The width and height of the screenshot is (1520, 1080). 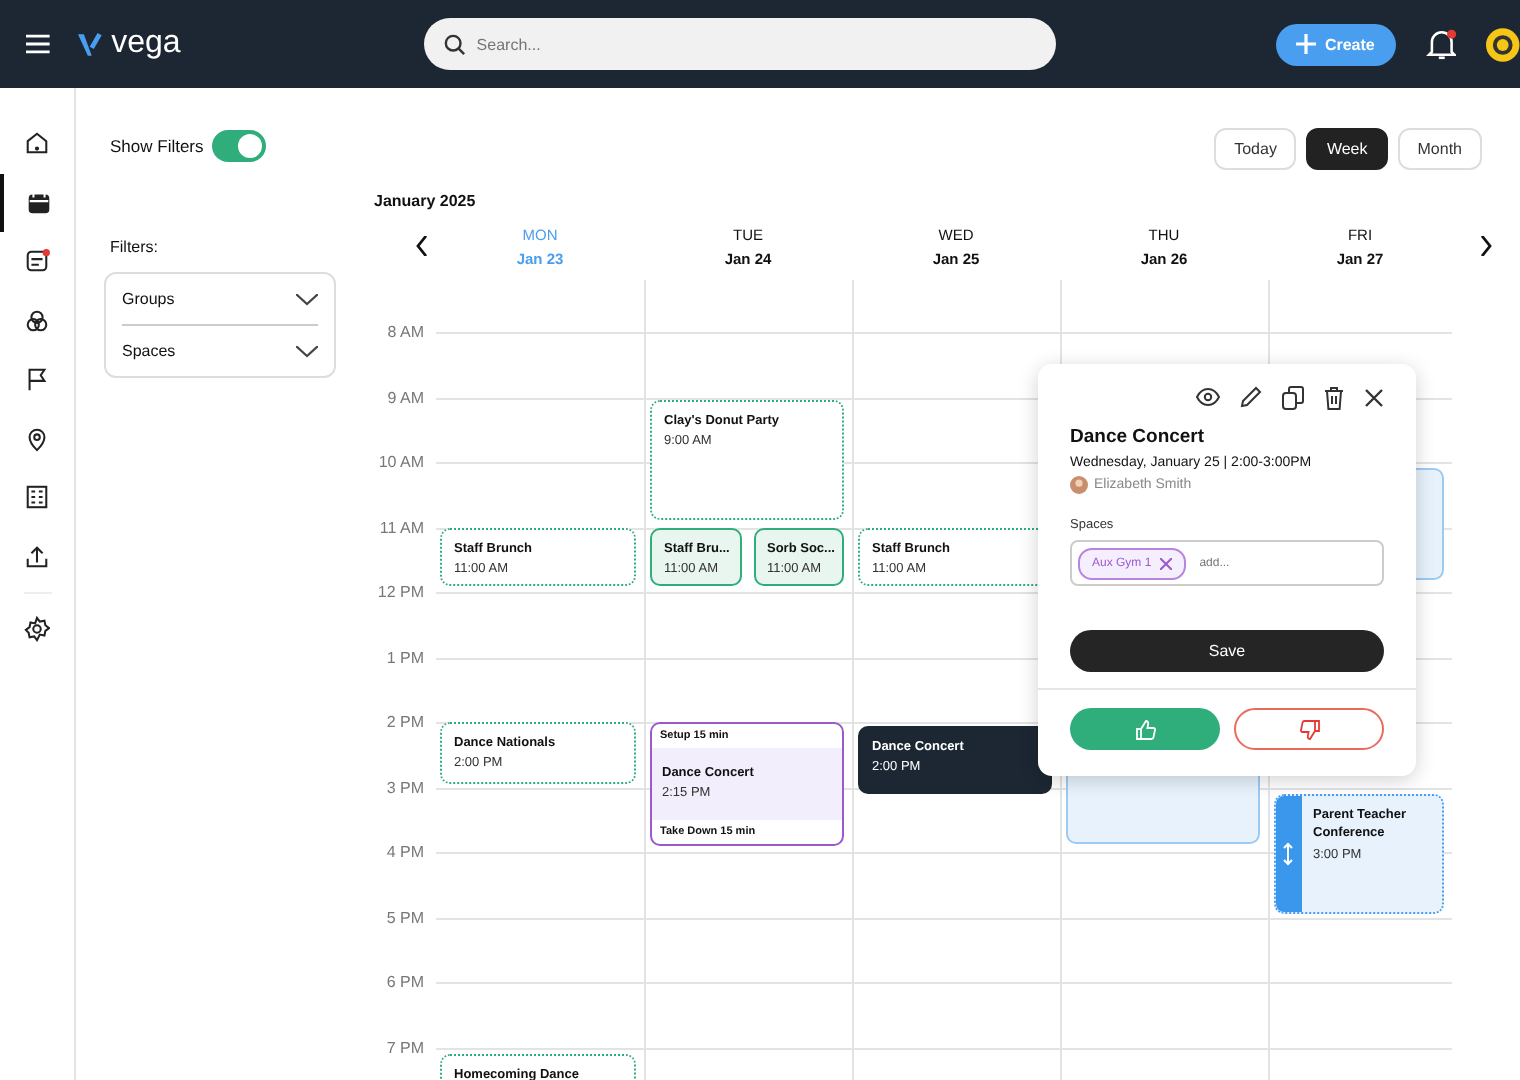 What do you see at coordinates (422, 246) in the screenshot?
I see `chevron-left-icon` at bounding box center [422, 246].